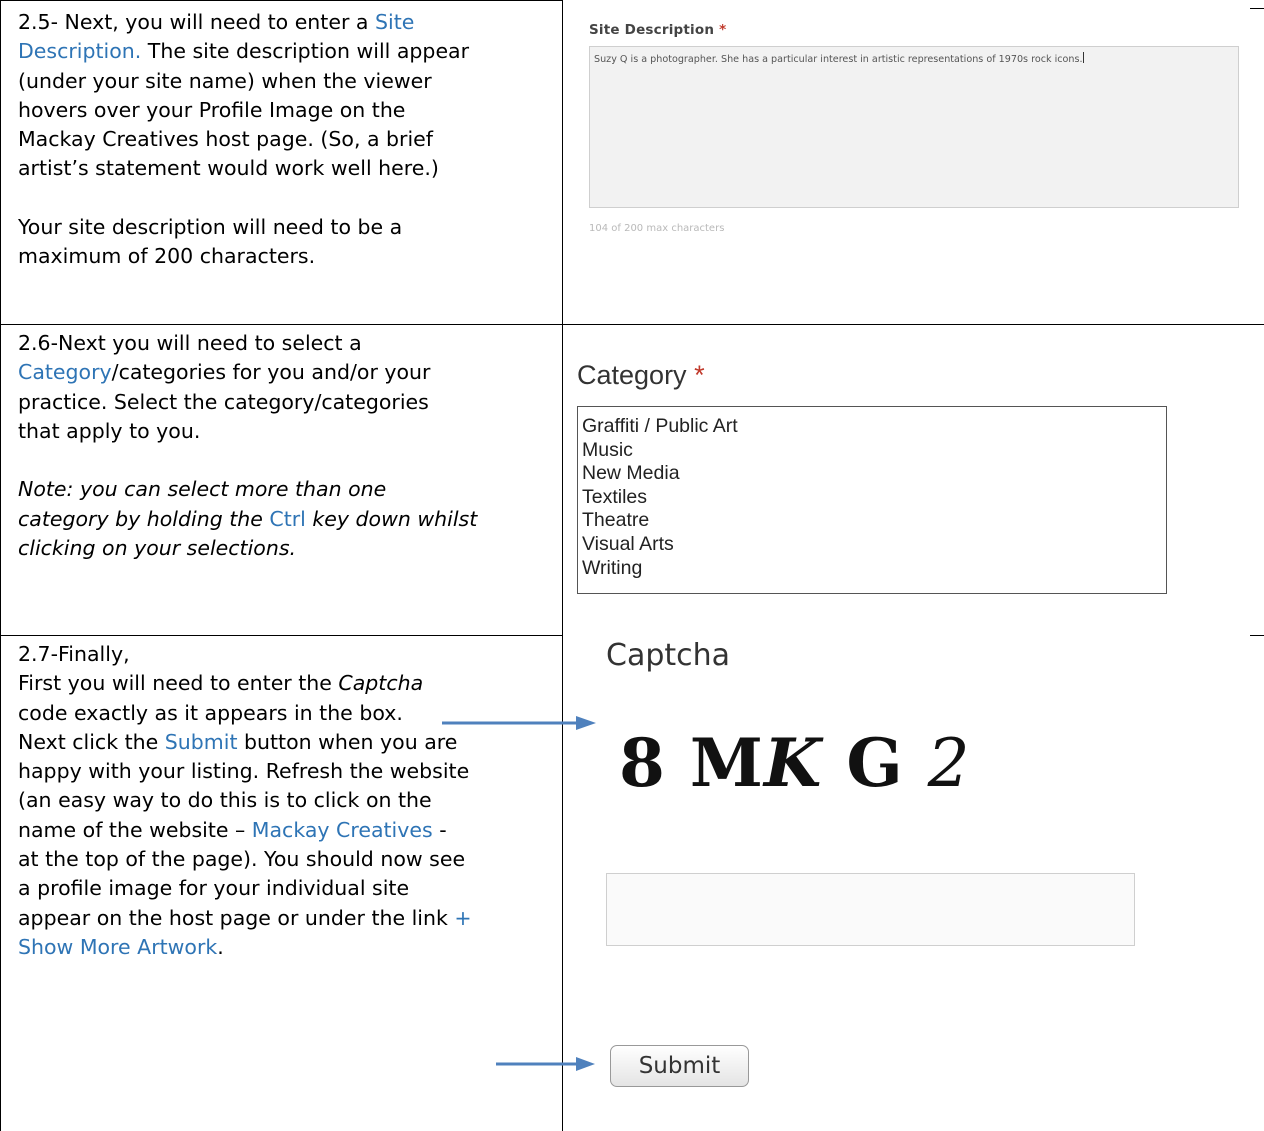 Image resolution: width=1264 pixels, height=1131 pixels. What do you see at coordinates (210, 227) in the screenshot?
I see `text-line: Your site description will need to be a` at bounding box center [210, 227].